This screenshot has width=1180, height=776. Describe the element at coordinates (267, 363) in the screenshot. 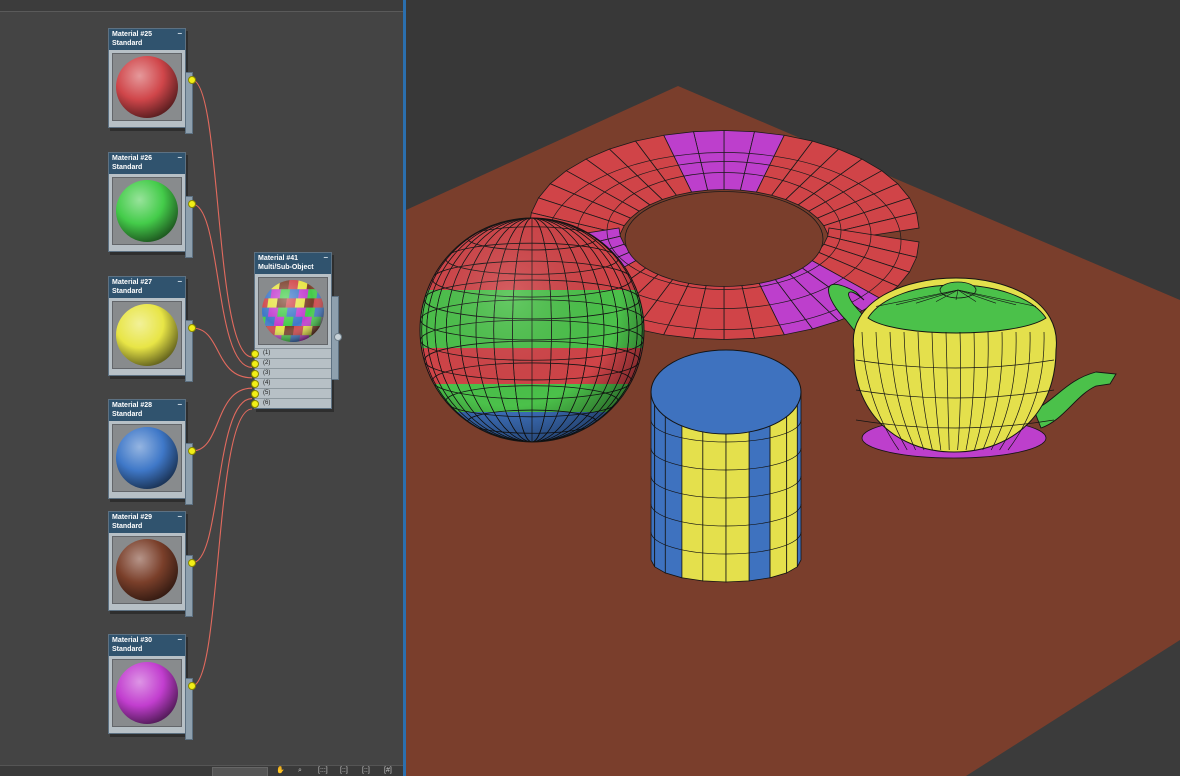

I see `slot-label: (2)` at that location.